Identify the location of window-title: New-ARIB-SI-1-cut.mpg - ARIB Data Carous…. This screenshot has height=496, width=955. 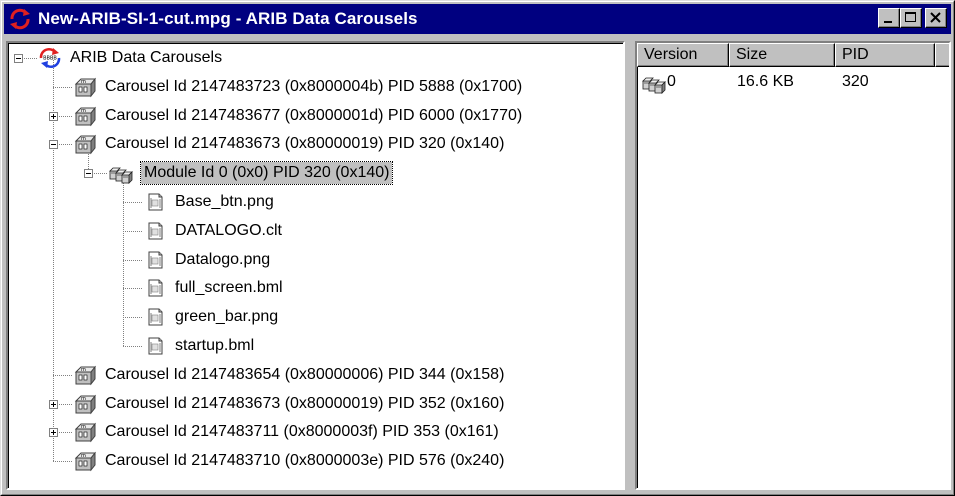
(228, 18).